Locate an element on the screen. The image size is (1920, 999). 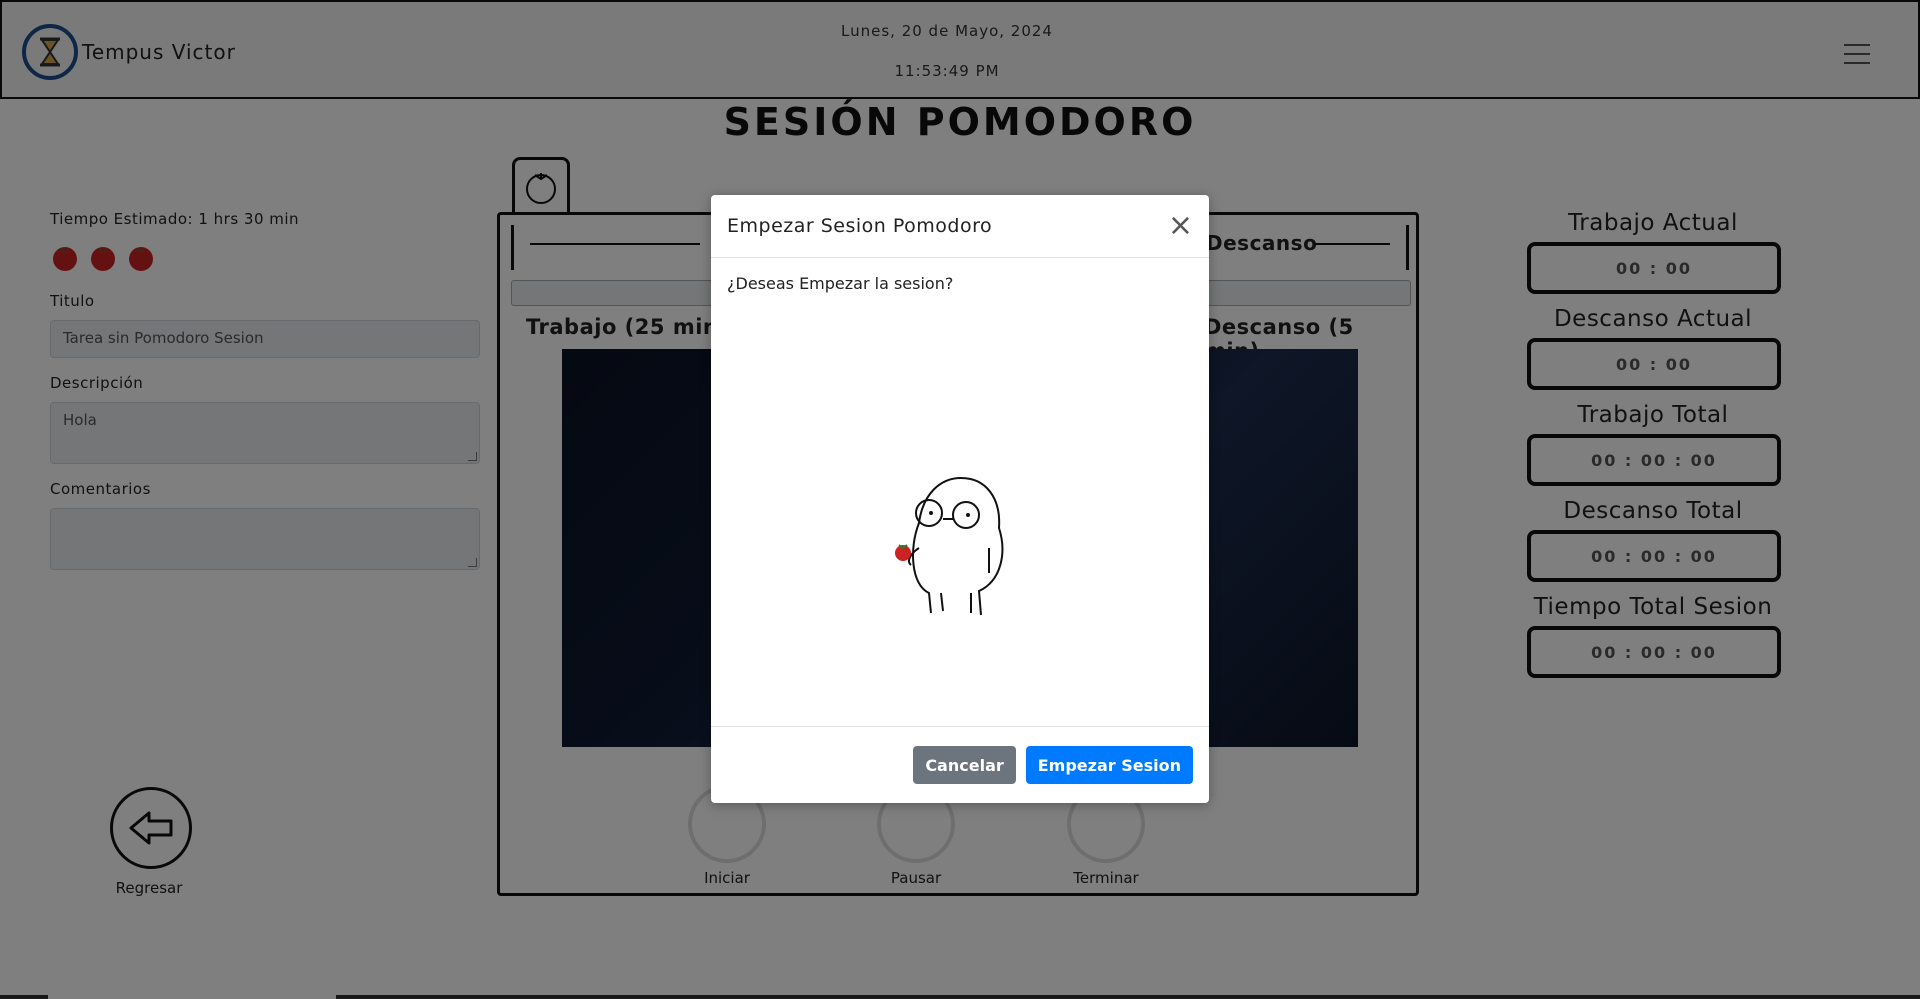
modal-header: Empezar Sesion Pomodoro × is located at coordinates (960, 226).